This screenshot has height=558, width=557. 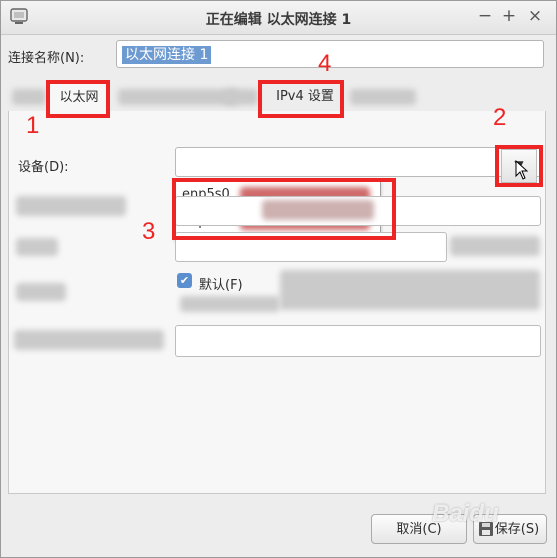 What do you see at coordinates (358, 162) in the screenshot?
I see `device-combobox` at bounding box center [358, 162].